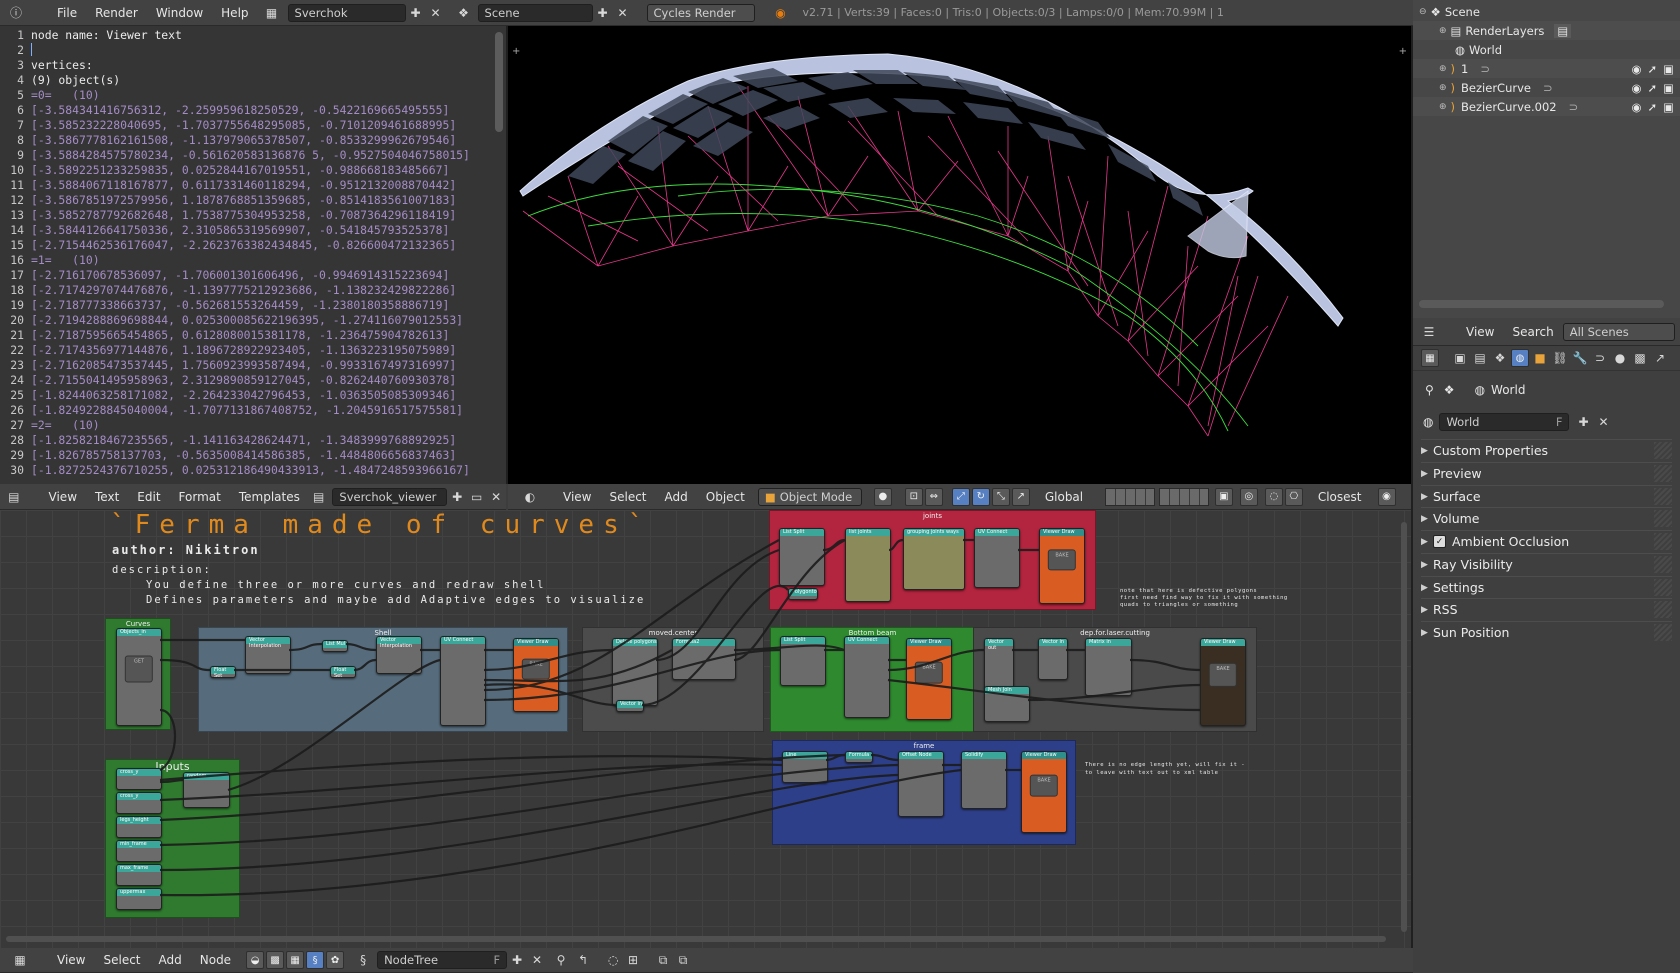 This screenshot has height=973, width=1680. I want to click on text-datablock-icon: ▤, so click(319, 497).